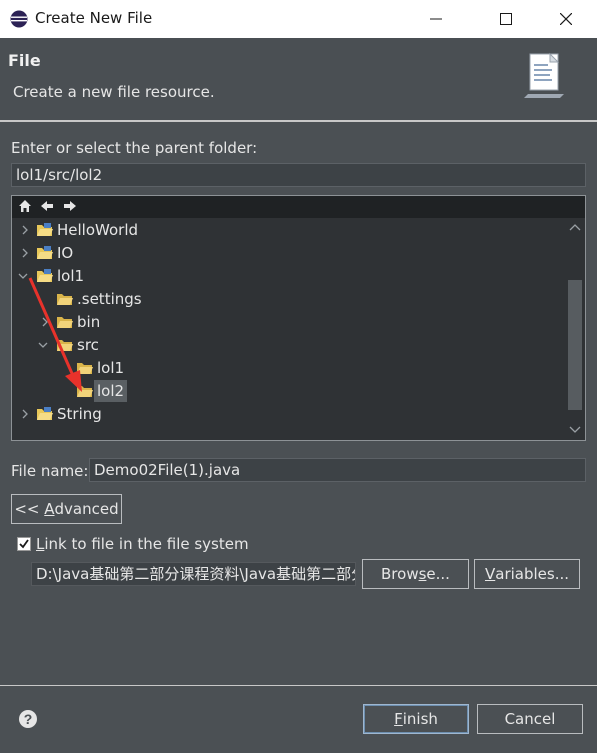  Describe the element at coordinates (575, 430) in the screenshot. I see `scroll-down-icon` at that location.